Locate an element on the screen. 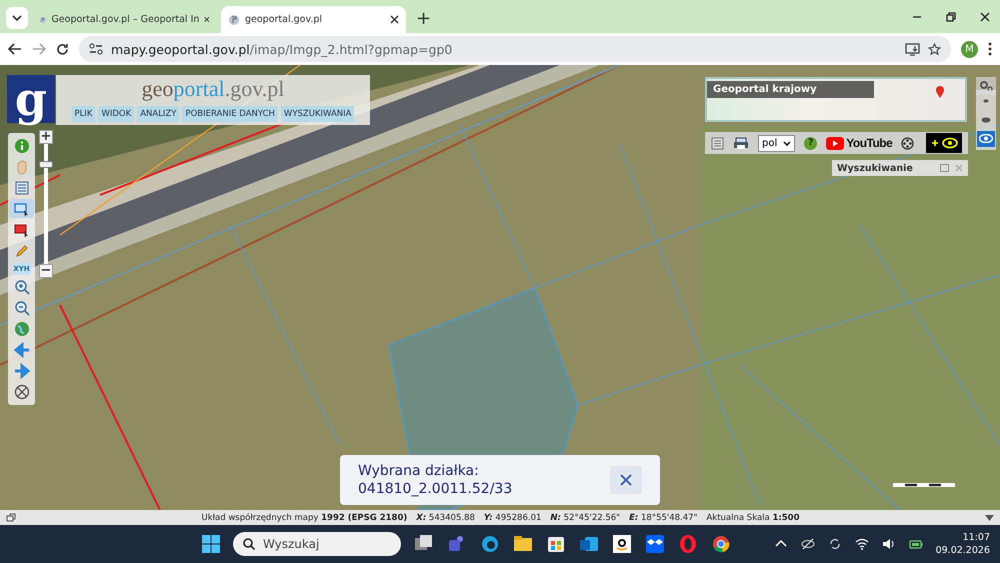  menu-item: ANALIZY is located at coordinates (158, 114).